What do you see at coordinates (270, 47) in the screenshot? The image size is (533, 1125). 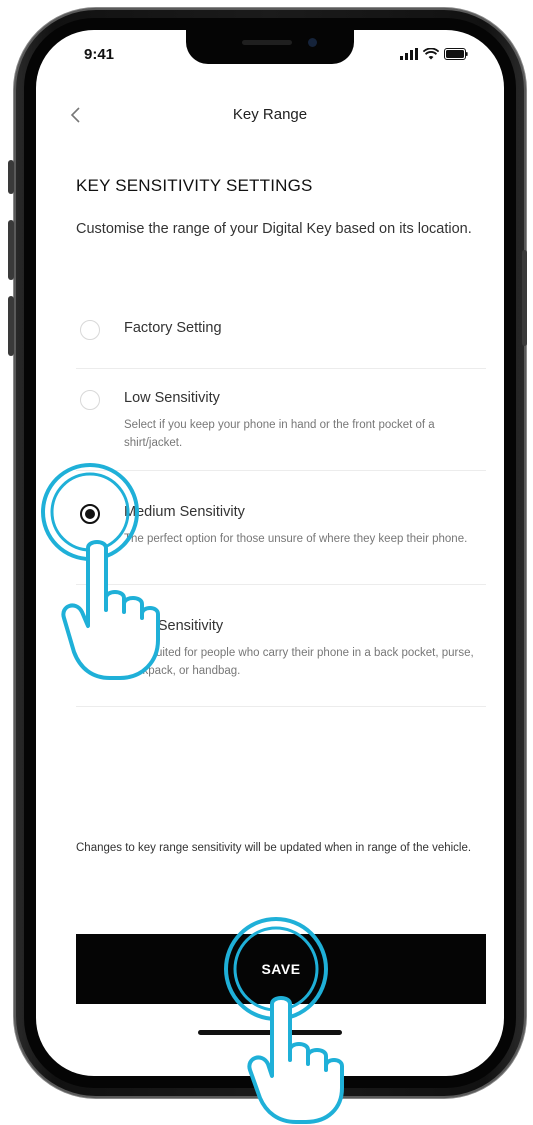 I see `notch` at bounding box center [270, 47].